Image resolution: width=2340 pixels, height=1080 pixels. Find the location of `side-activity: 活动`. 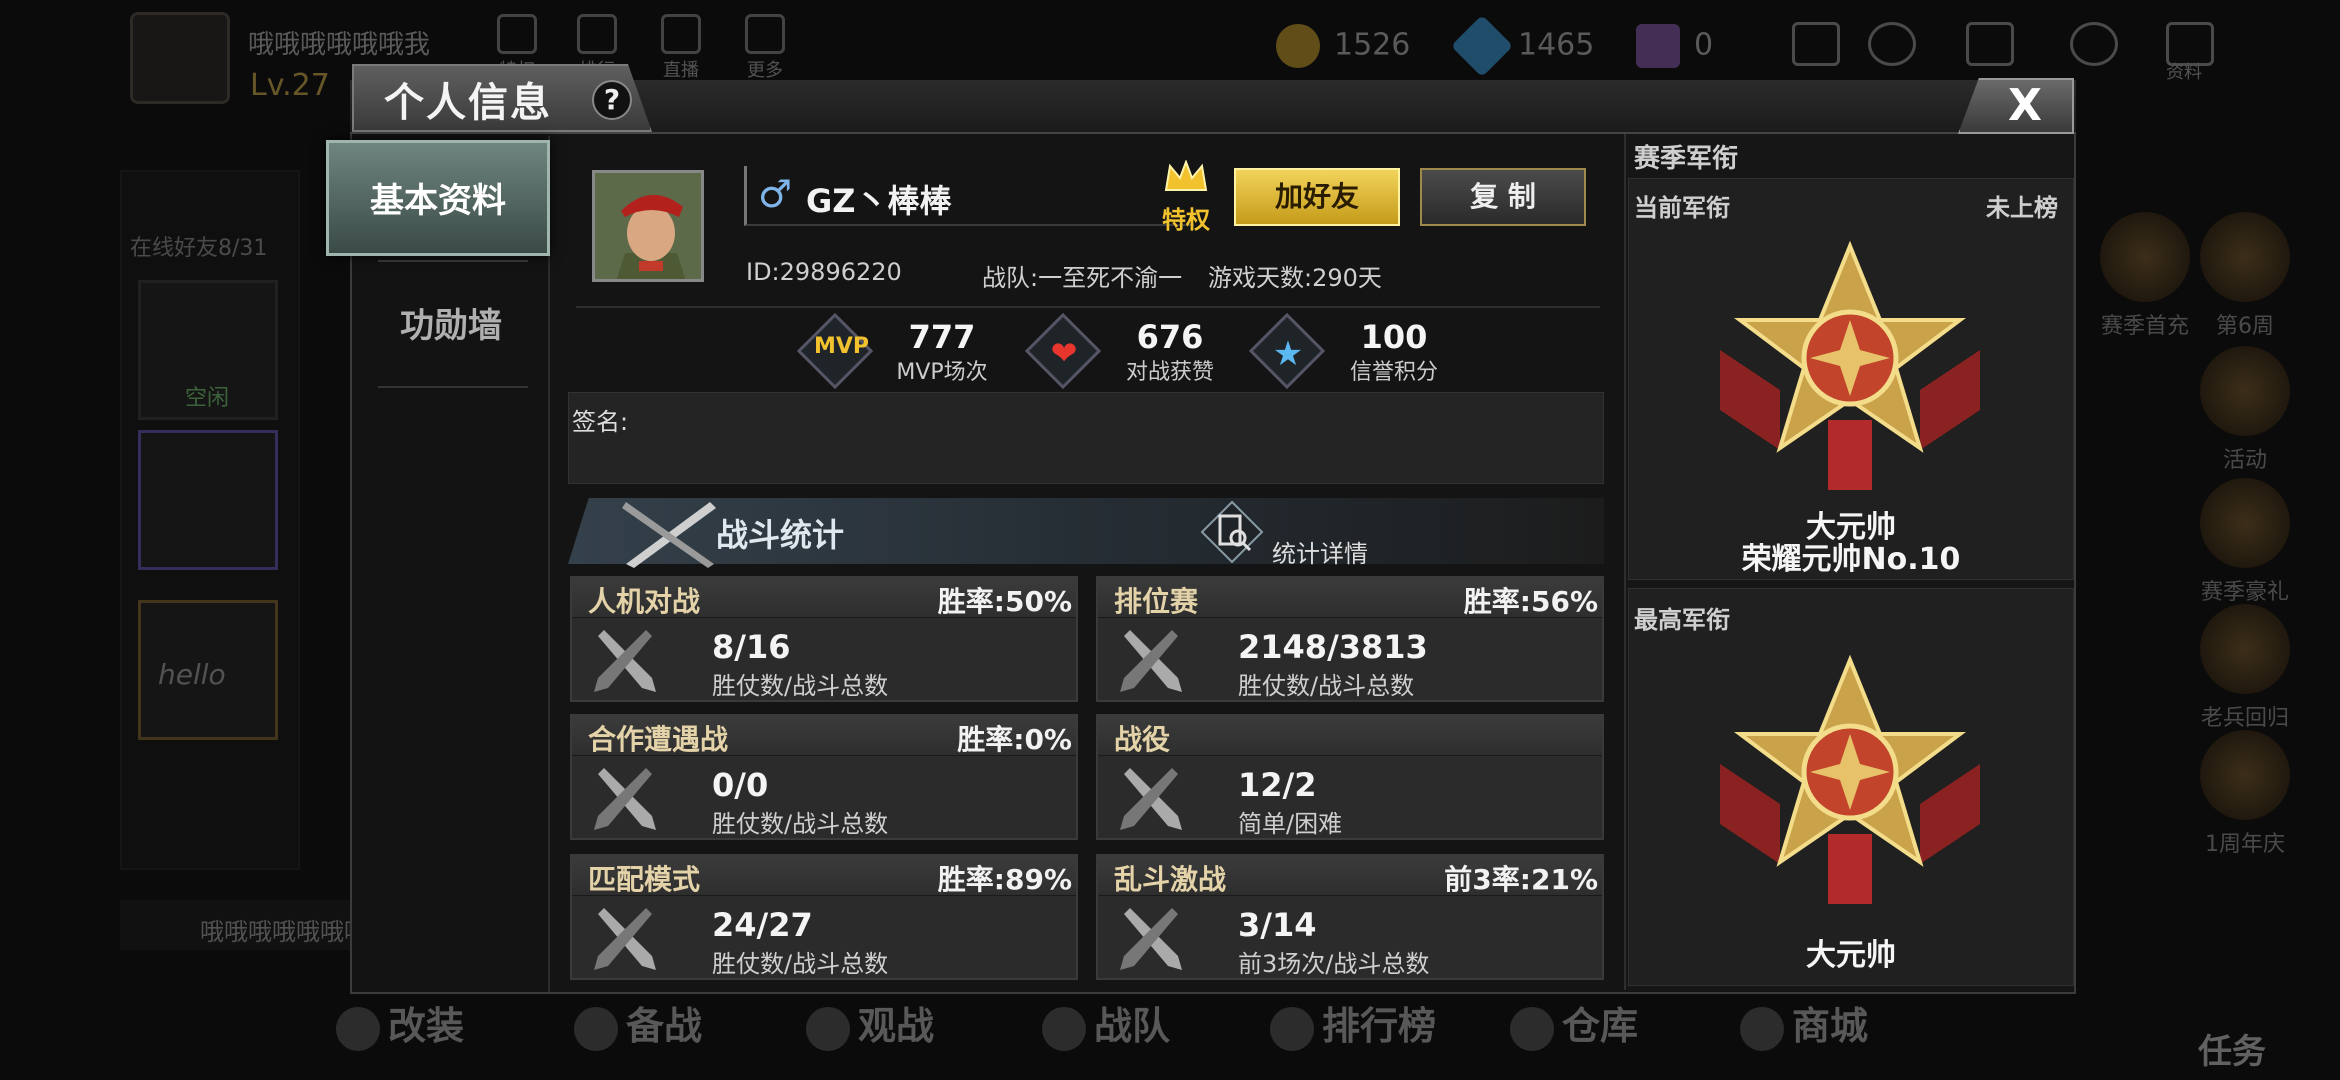

side-activity: 活动 is located at coordinates (2245, 410).